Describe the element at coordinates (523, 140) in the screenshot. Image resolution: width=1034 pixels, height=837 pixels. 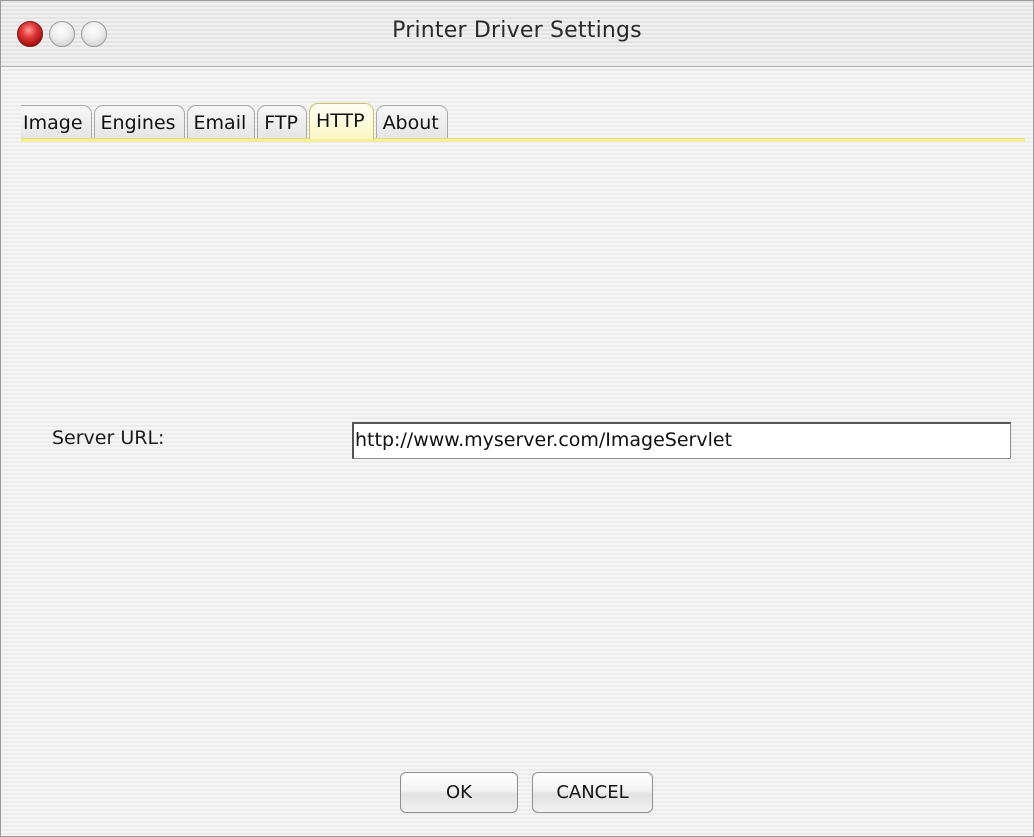
I see `tab-panel-divider` at that location.